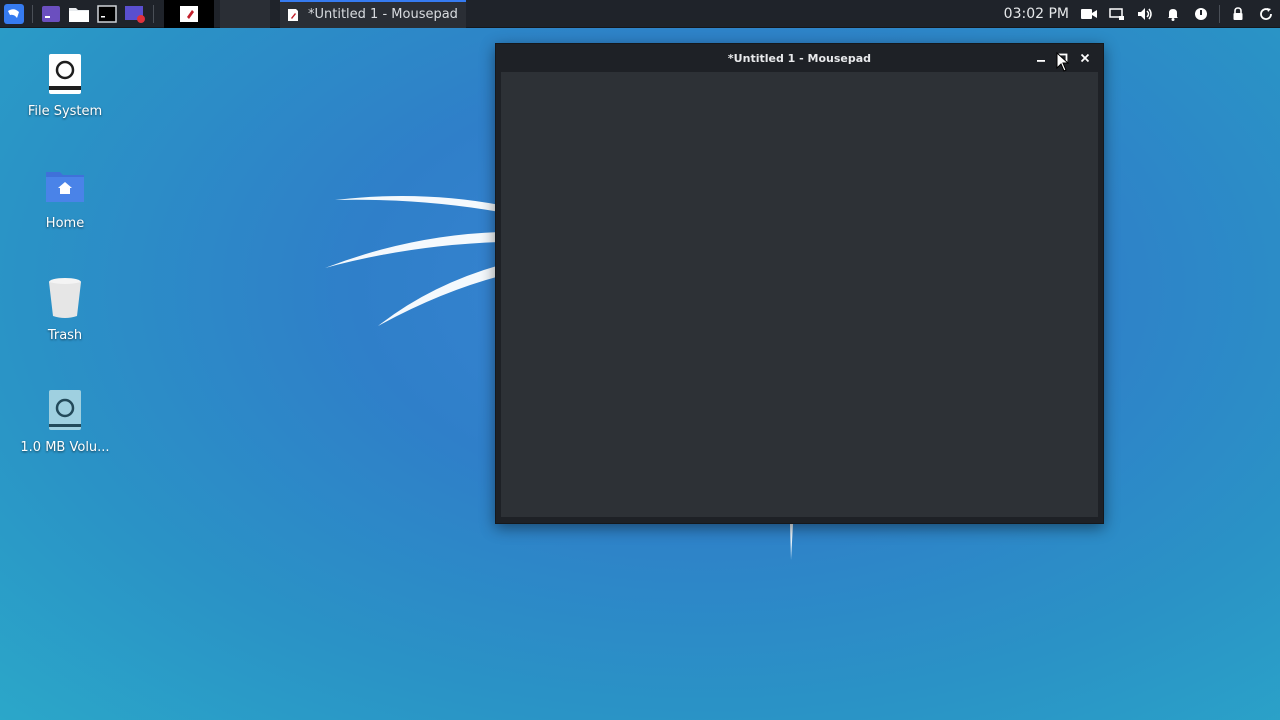 The height and width of the screenshot is (720, 1280). I want to click on display-tray-button, so click(1117, 14).